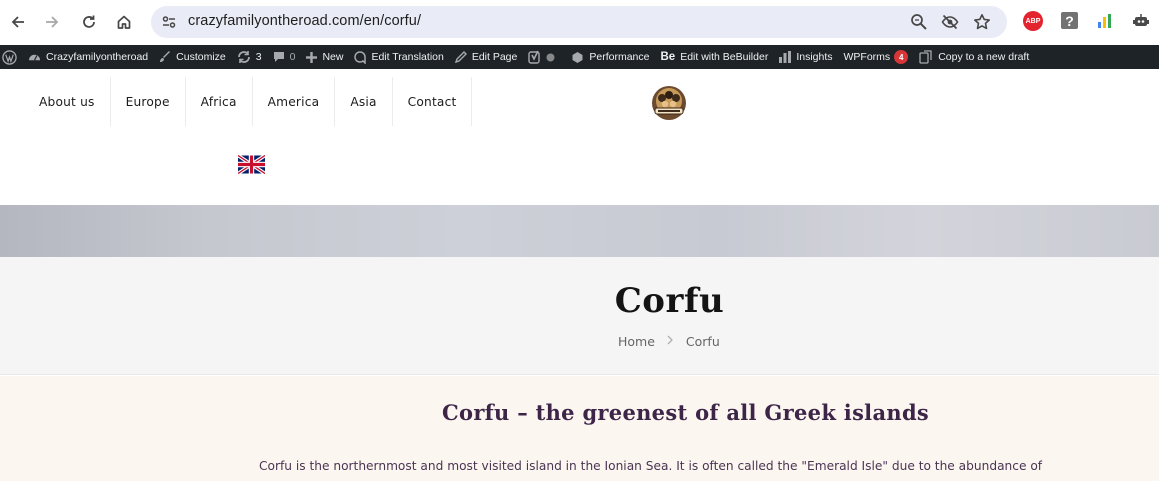 Image resolution: width=1159 pixels, height=481 pixels. I want to click on edit-translation-label: Edit Translation, so click(407, 57).